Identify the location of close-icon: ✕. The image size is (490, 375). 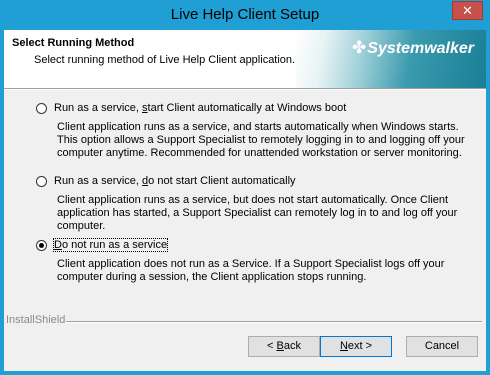
(467, 10).